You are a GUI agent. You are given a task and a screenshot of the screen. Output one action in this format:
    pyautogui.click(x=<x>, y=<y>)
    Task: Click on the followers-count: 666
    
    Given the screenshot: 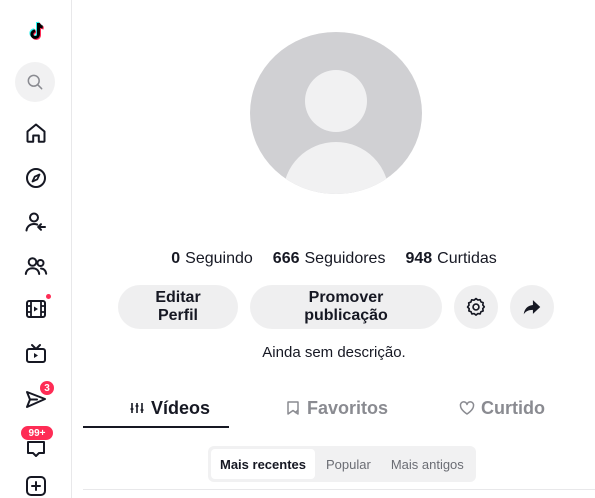 What is the action you would take?
    pyautogui.click(x=286, y=258)
    